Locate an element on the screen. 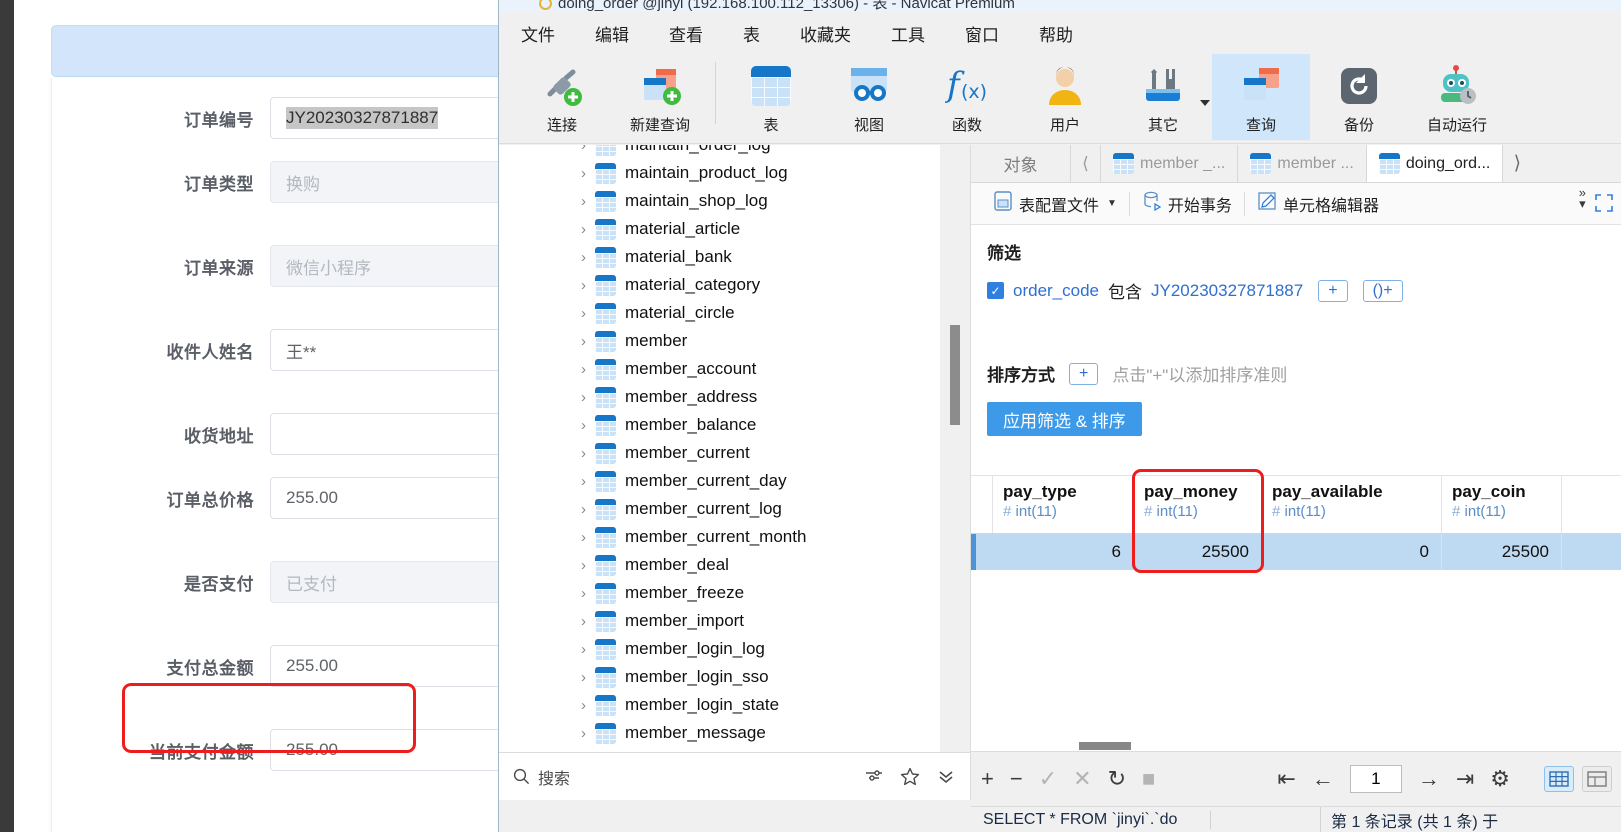  settings-gear-icon: ⚙ is located at coordinates (1500, 779).